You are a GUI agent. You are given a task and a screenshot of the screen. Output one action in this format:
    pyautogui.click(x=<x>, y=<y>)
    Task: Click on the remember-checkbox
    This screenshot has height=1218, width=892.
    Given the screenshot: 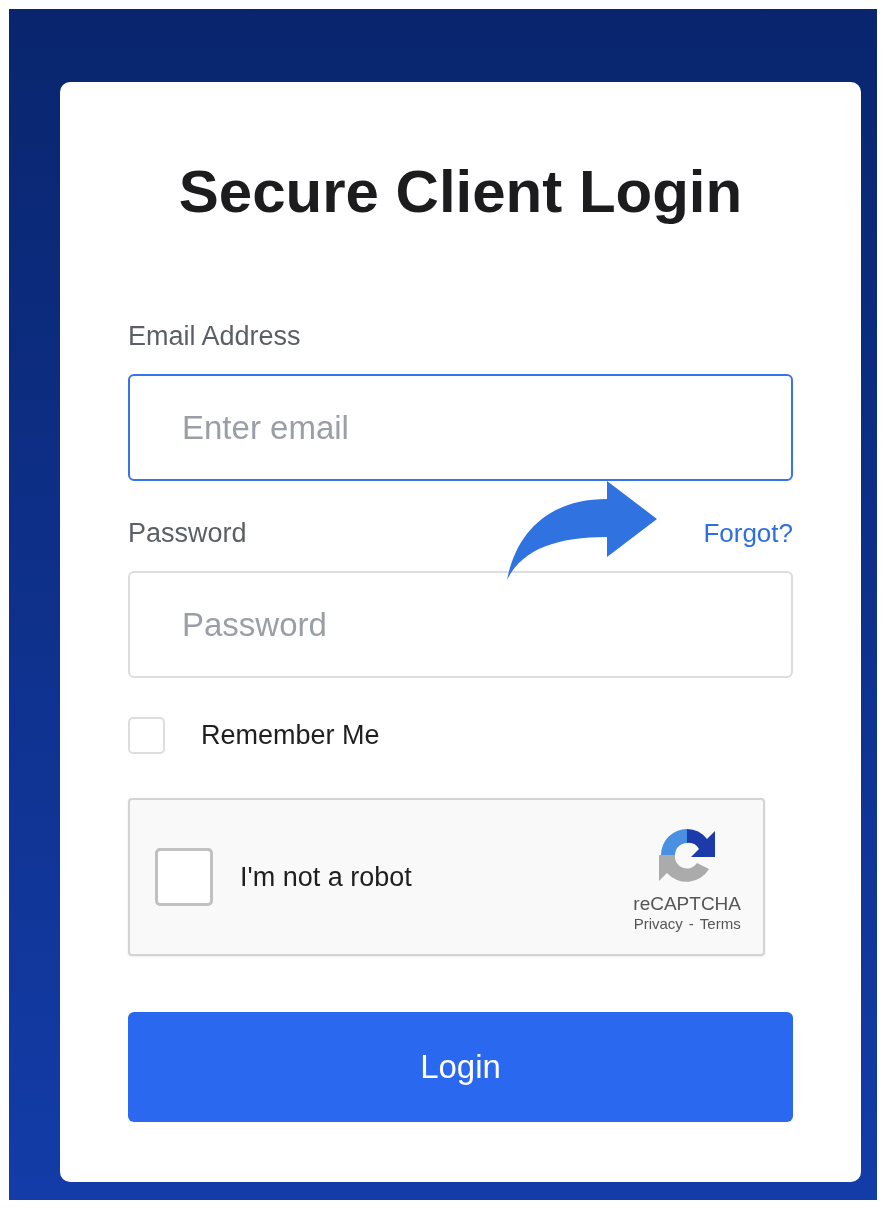 What is the action you would take?
    pyautogui.click(x=146, y=735)
    